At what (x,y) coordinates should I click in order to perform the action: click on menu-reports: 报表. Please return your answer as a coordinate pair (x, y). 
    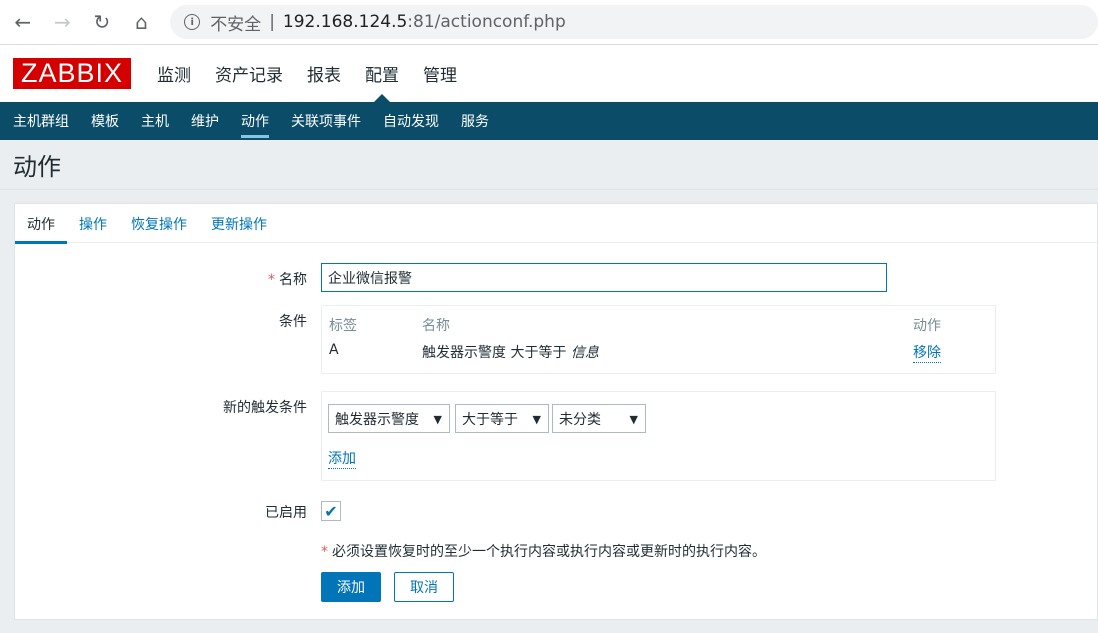
    Looking at the image, I should click on (324, 73).